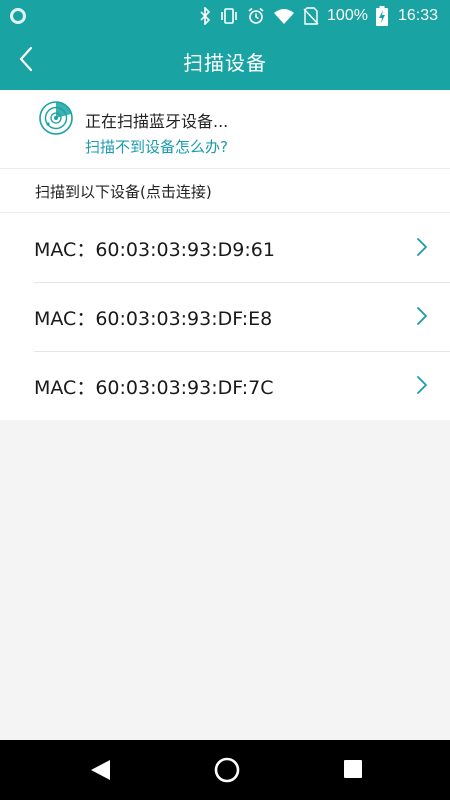  Describe the element at coordinates (347, 15) in the screenshot. I see `battery-percentage: 100%` at that location.